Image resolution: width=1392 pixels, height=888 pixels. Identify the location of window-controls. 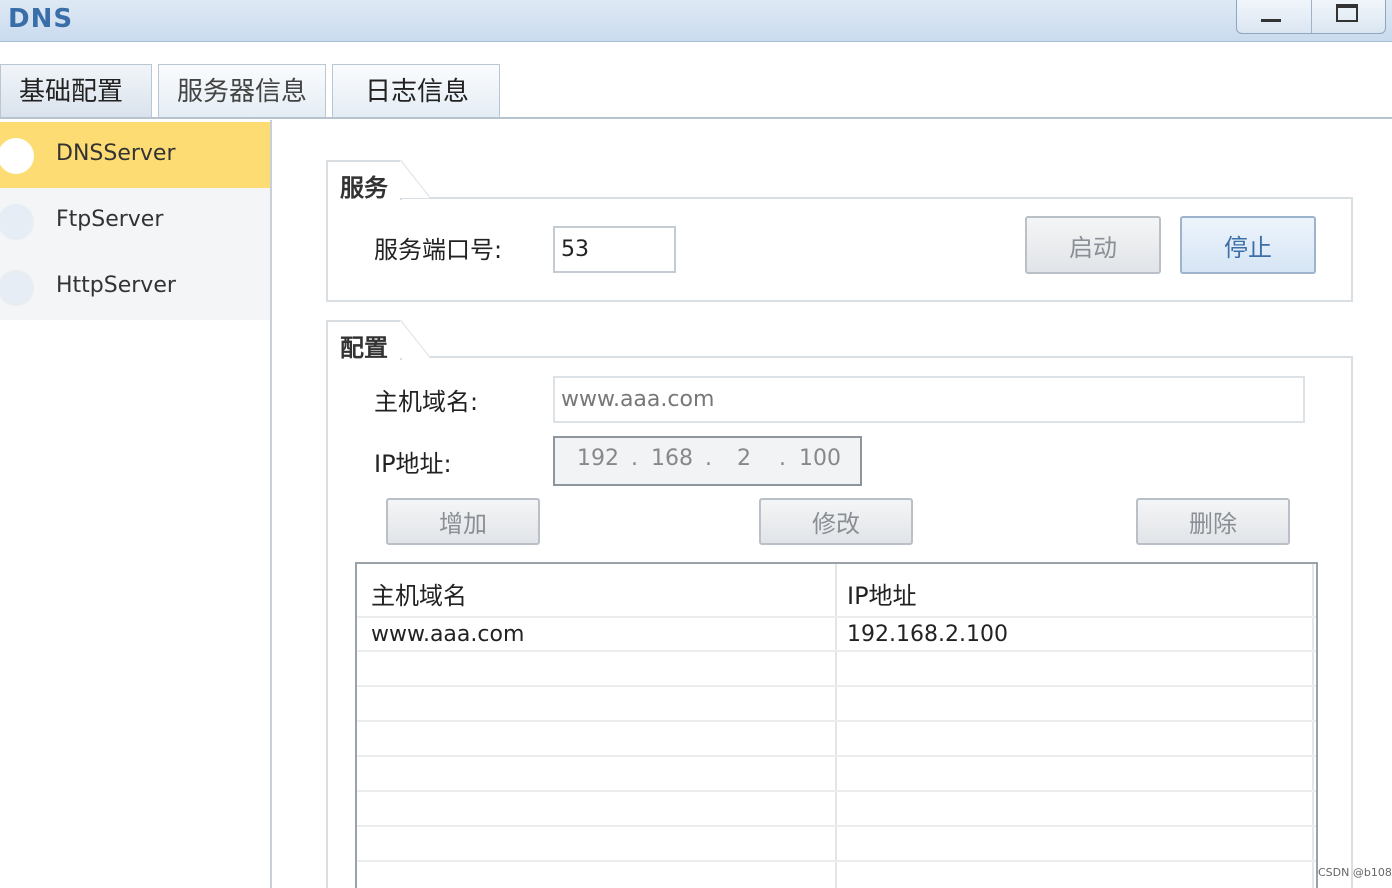
(1311, 17).